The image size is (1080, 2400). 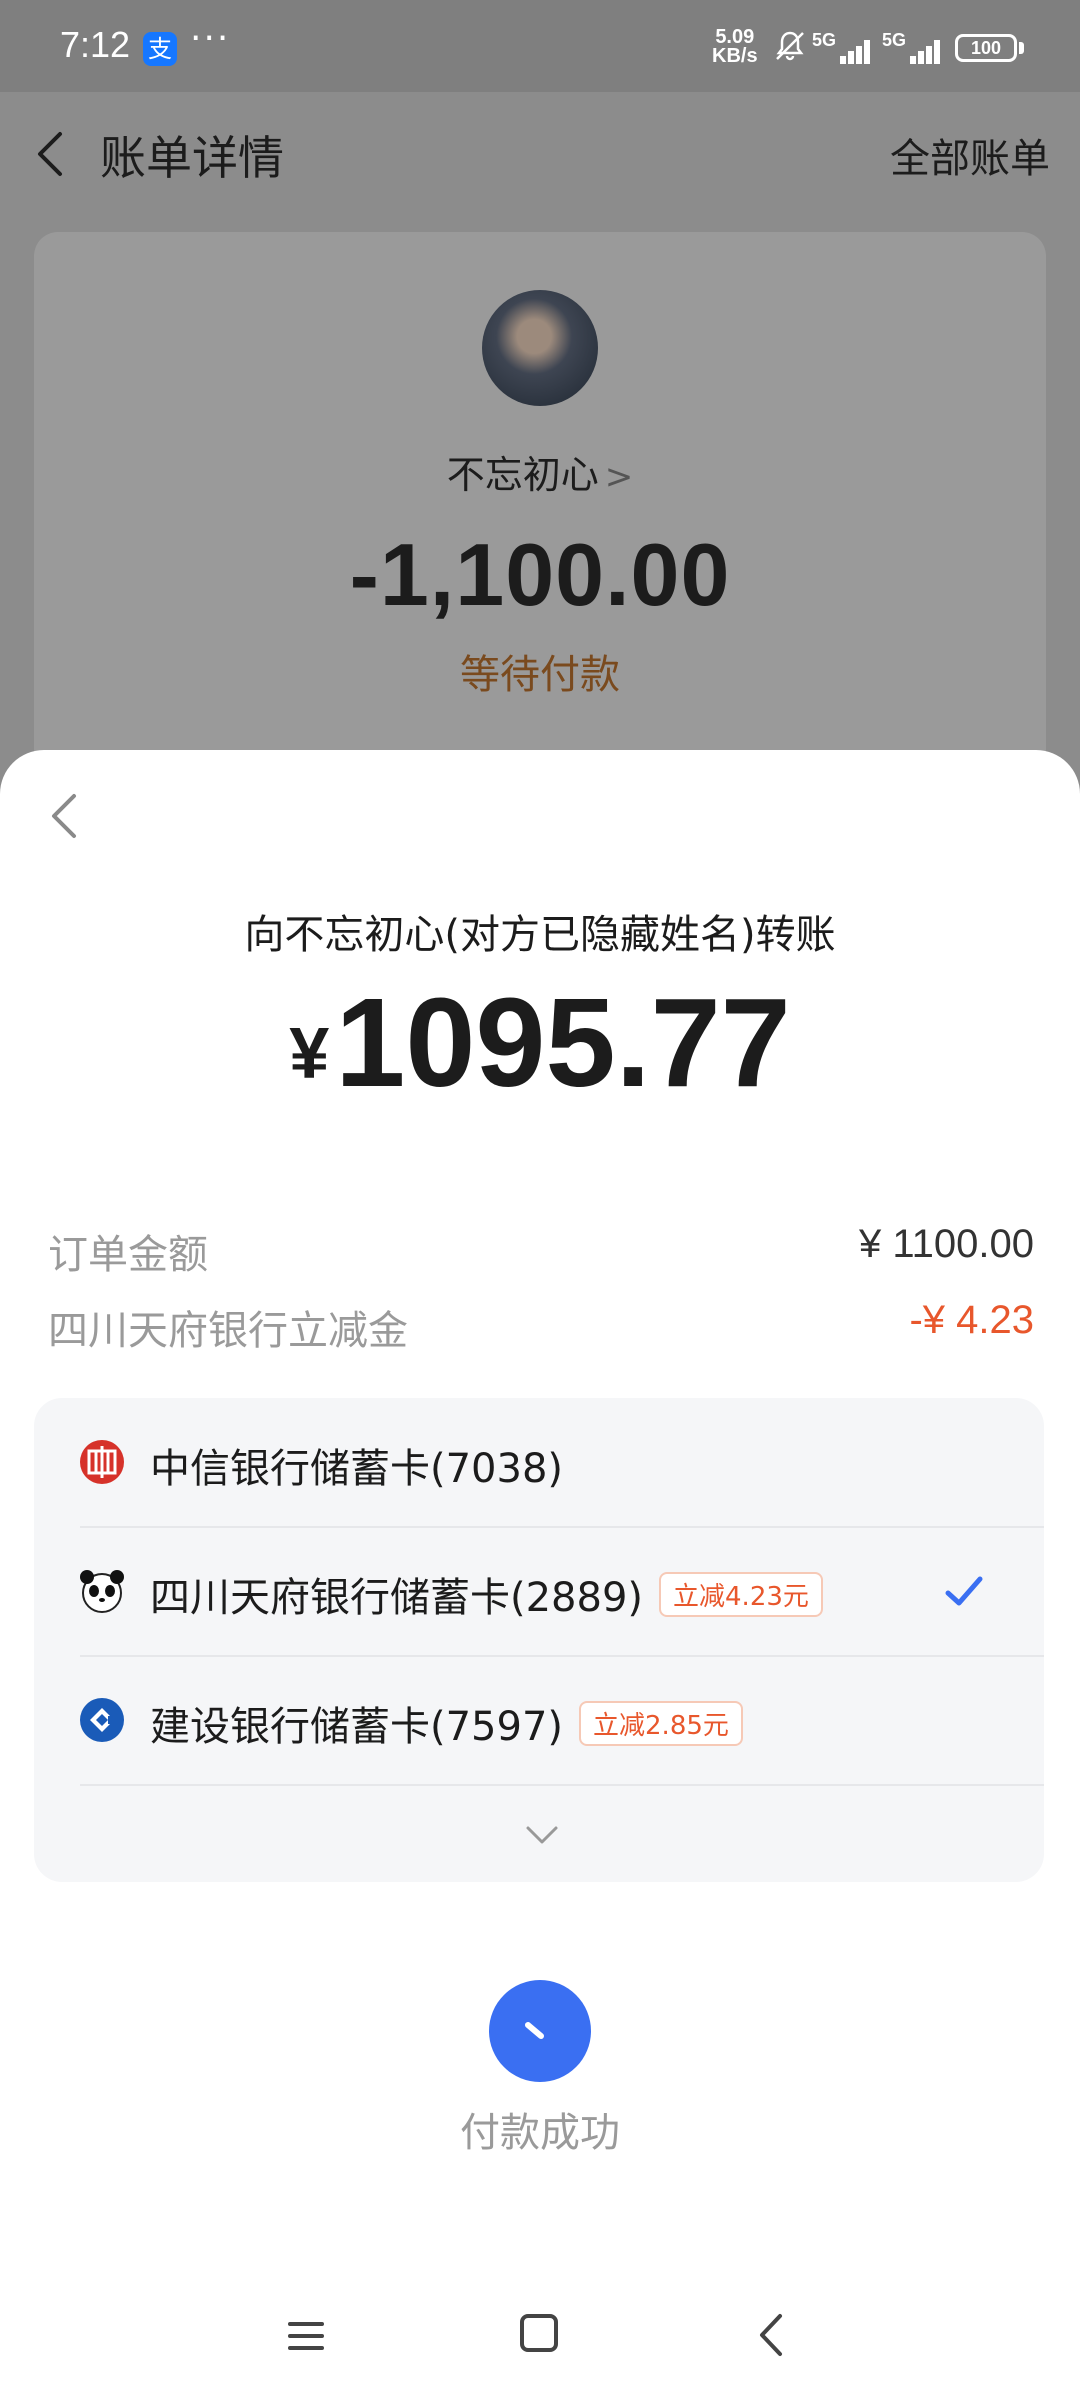 I want to click on system-nav-bar, so click(x=540, y=2335).